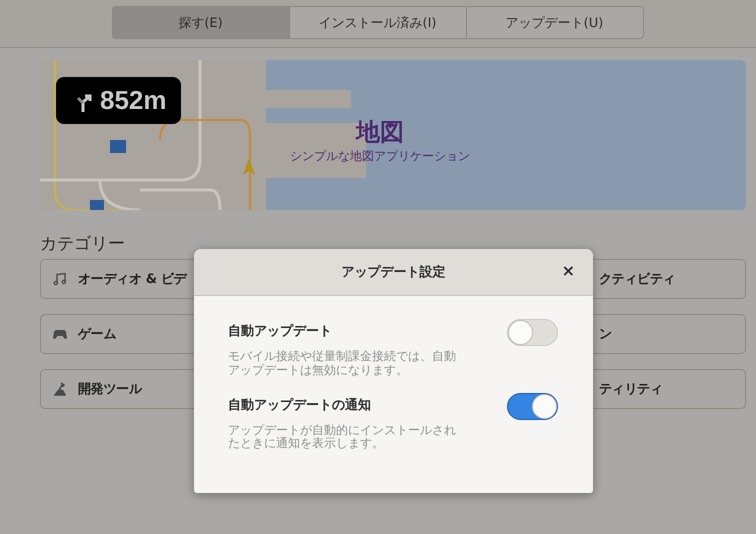 The image size is (756, 534). What do you see at coordinates (342, 438) in the screenshot?
I see `setting-description: アップデートが自動的にインストールされたときに通知を表示します。` at bounding box center [342, 438].